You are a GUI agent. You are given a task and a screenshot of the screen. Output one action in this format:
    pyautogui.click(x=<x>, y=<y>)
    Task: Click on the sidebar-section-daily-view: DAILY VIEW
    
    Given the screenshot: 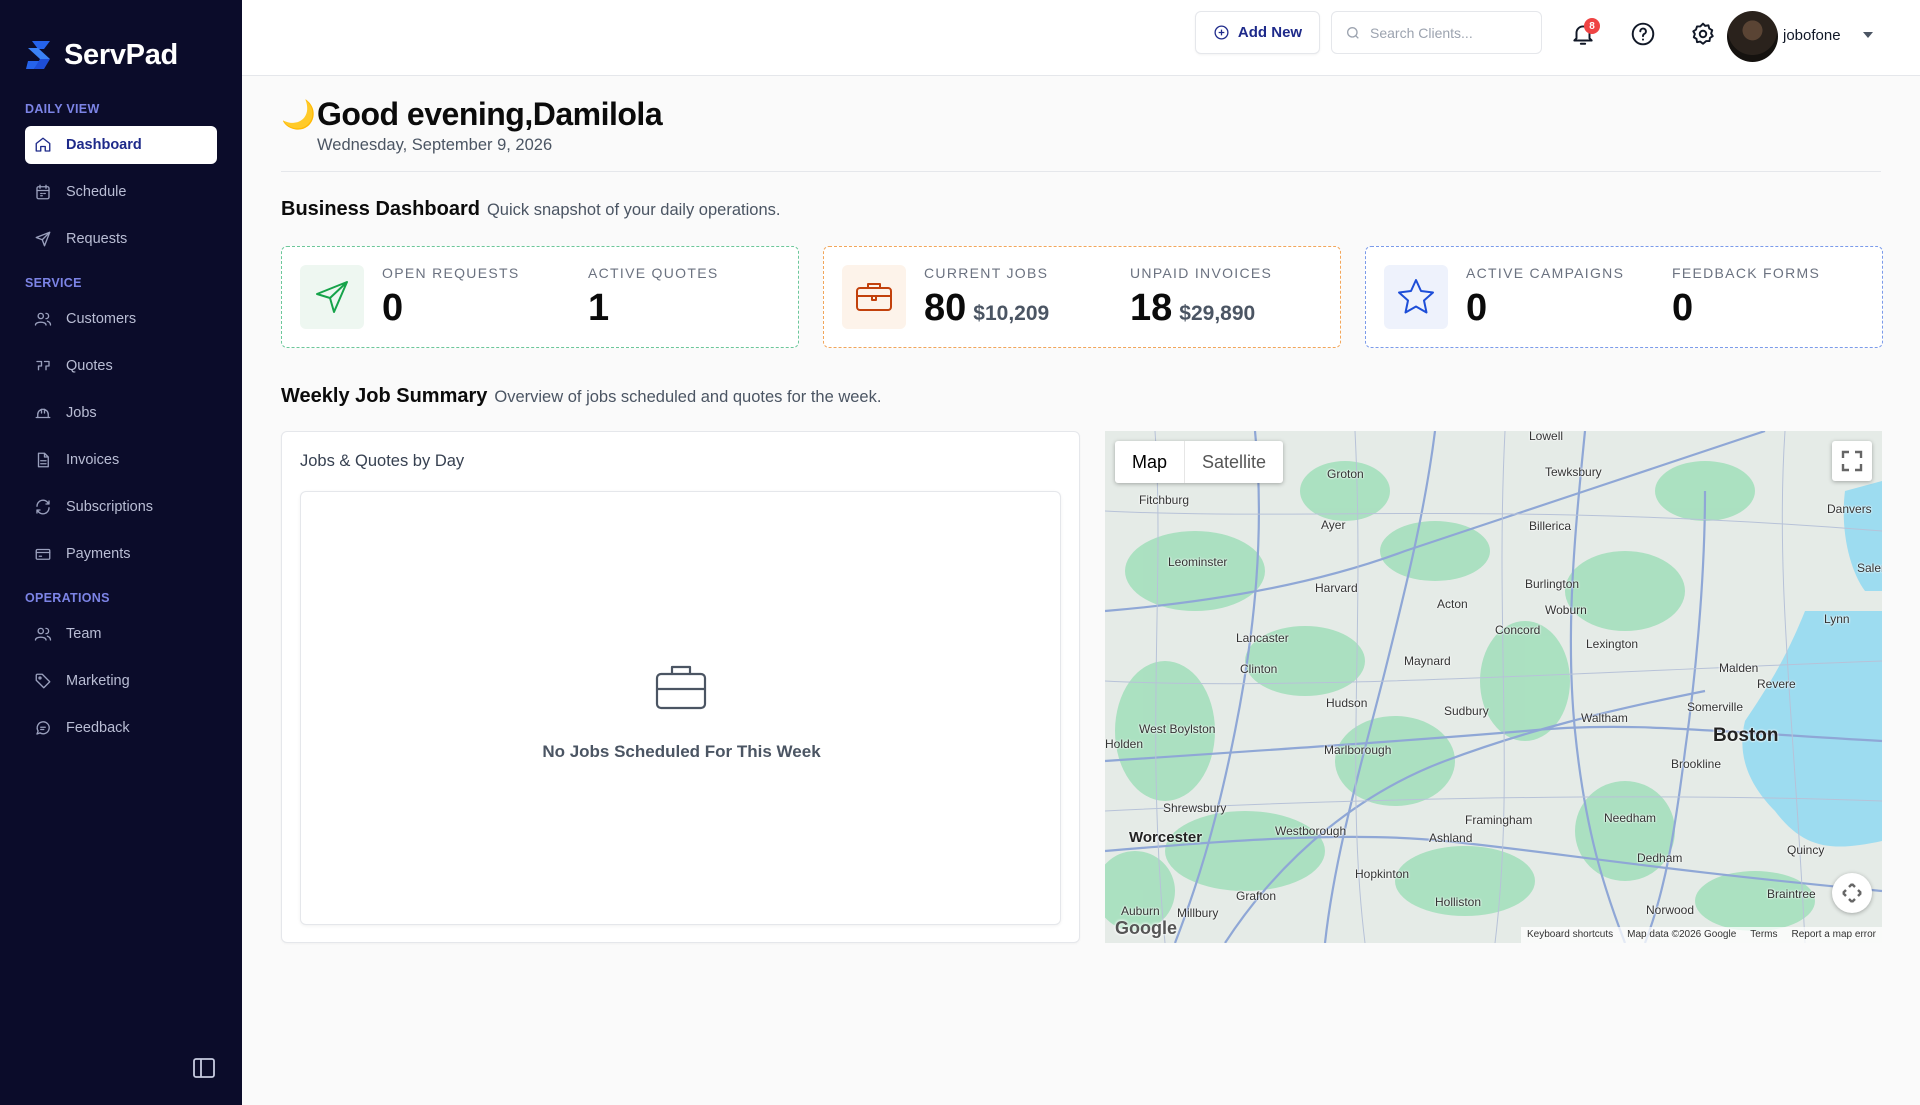 What is the action you would take?
    pyautogui.click(x=62, y=109)
    